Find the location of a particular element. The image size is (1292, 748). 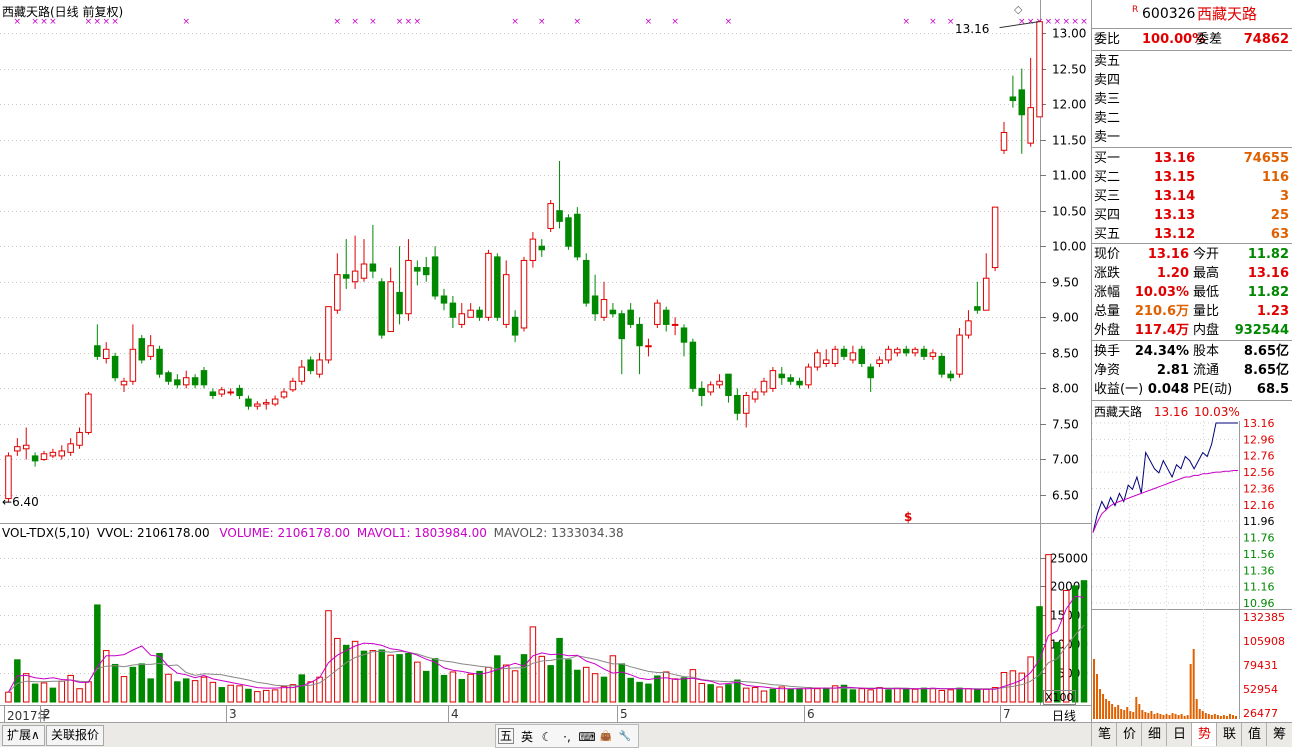

ime-english-icon: 英 is located at coordinates (527, 737).